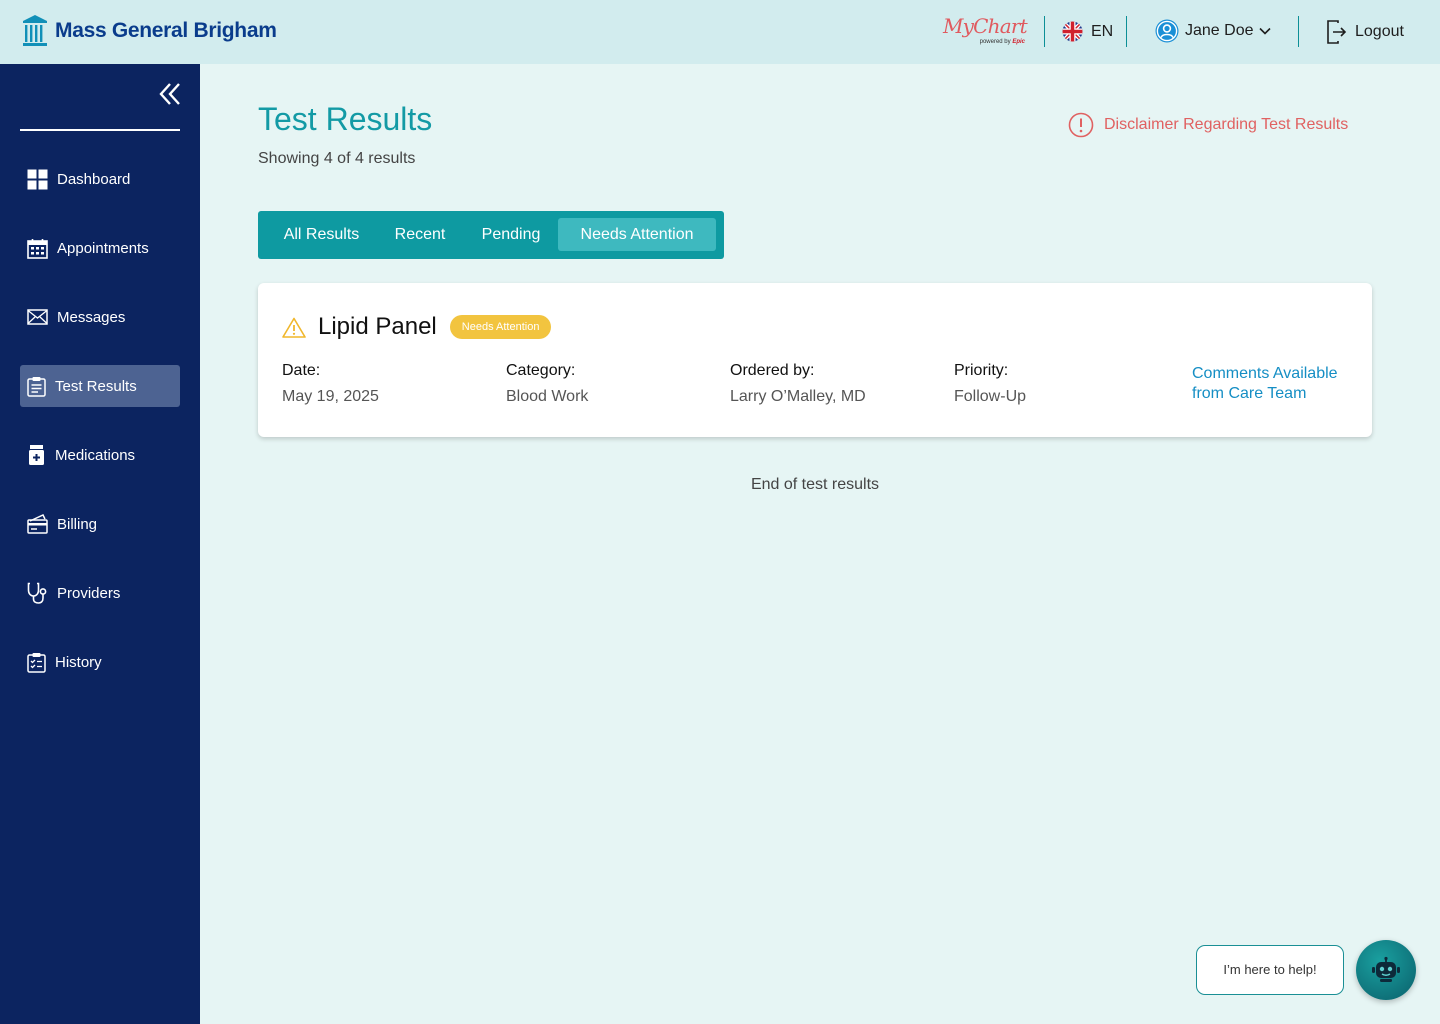 This screenshot has height=1024, width=1440. I want to click on language-selector: EN, so click(1087, 31).